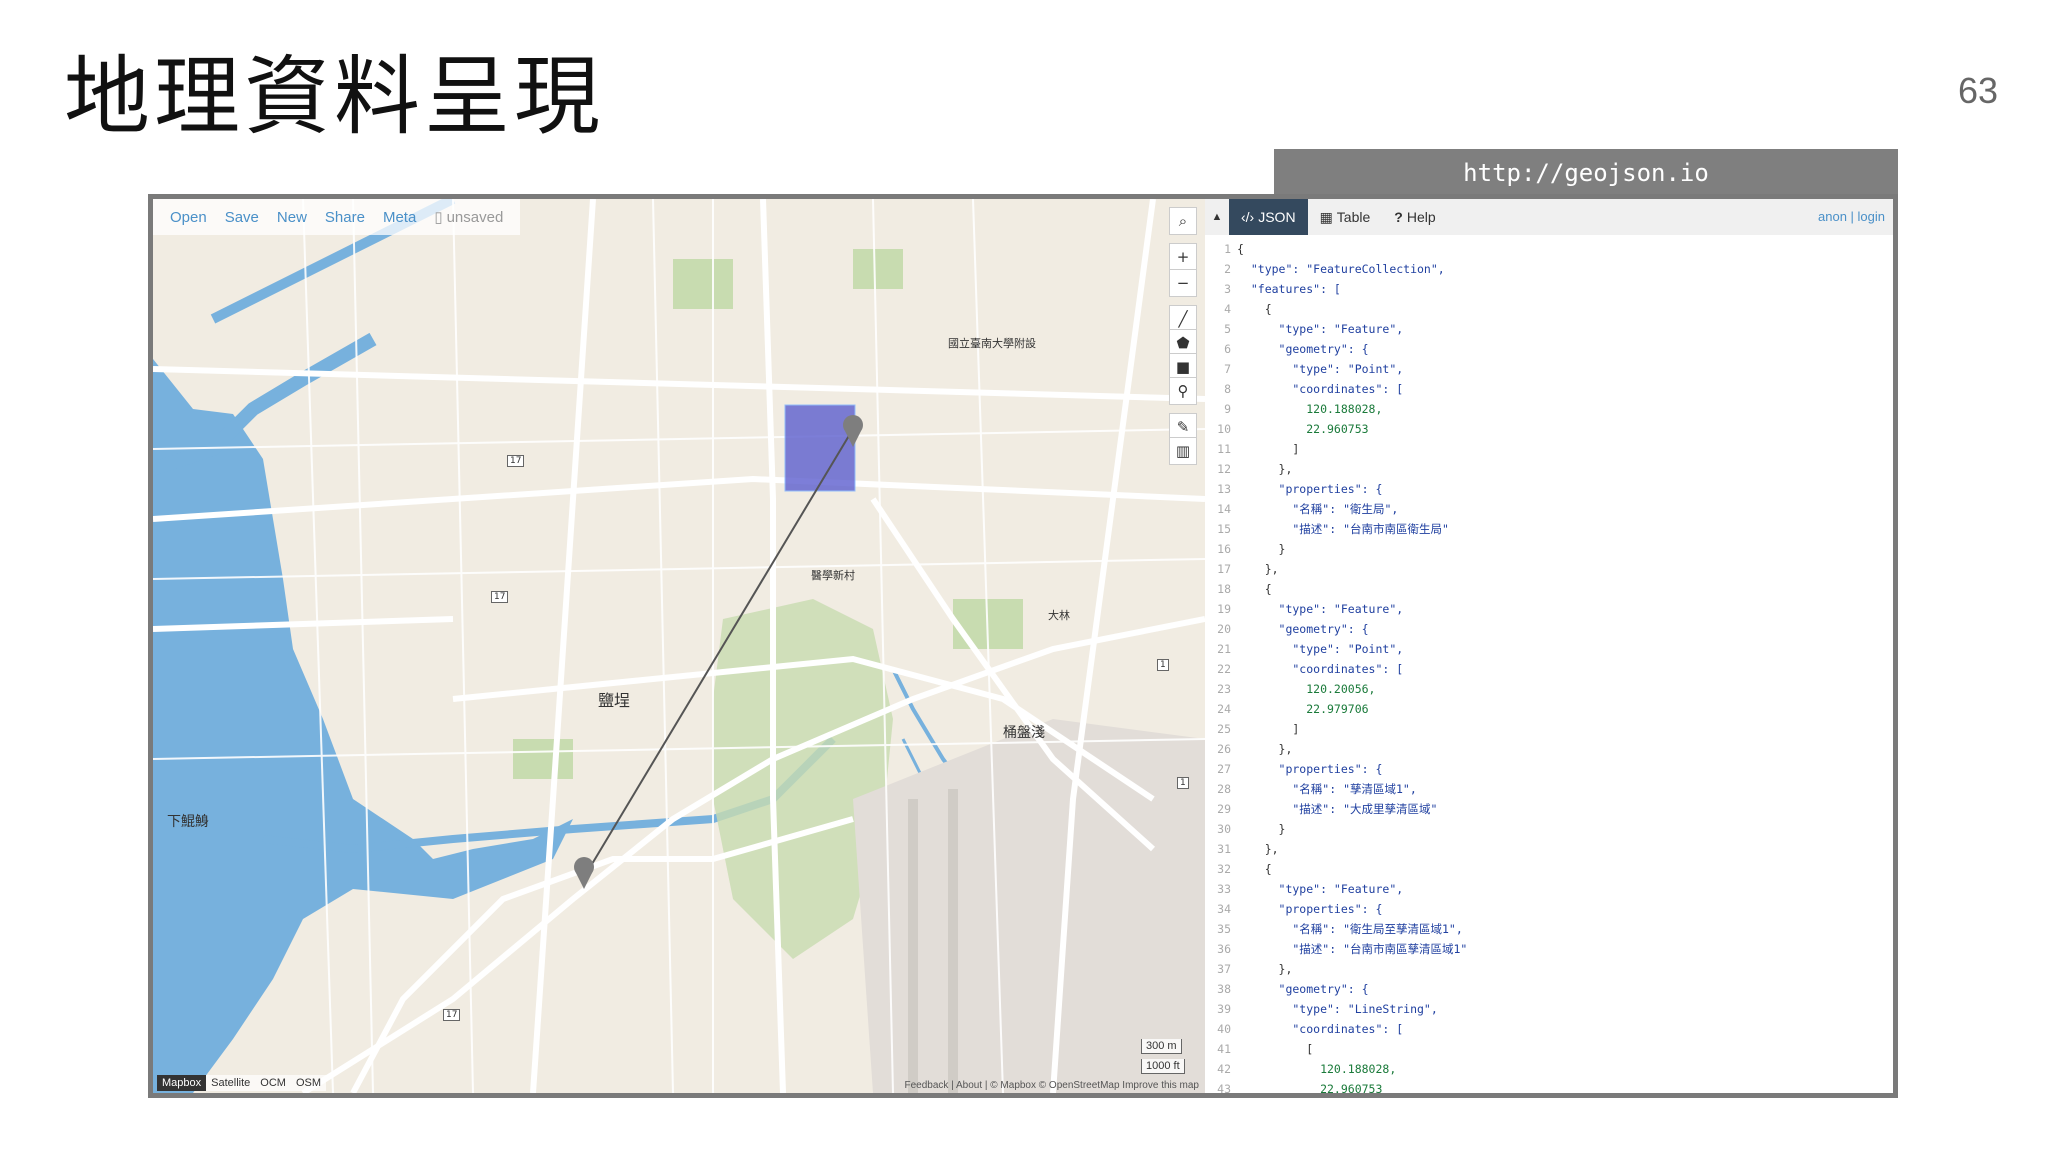  What do you see at coordinates (1549, 1029) in the screenshot?
I see `code-line: 40 "coordinates": [` at bounding box center [1549, 1029].